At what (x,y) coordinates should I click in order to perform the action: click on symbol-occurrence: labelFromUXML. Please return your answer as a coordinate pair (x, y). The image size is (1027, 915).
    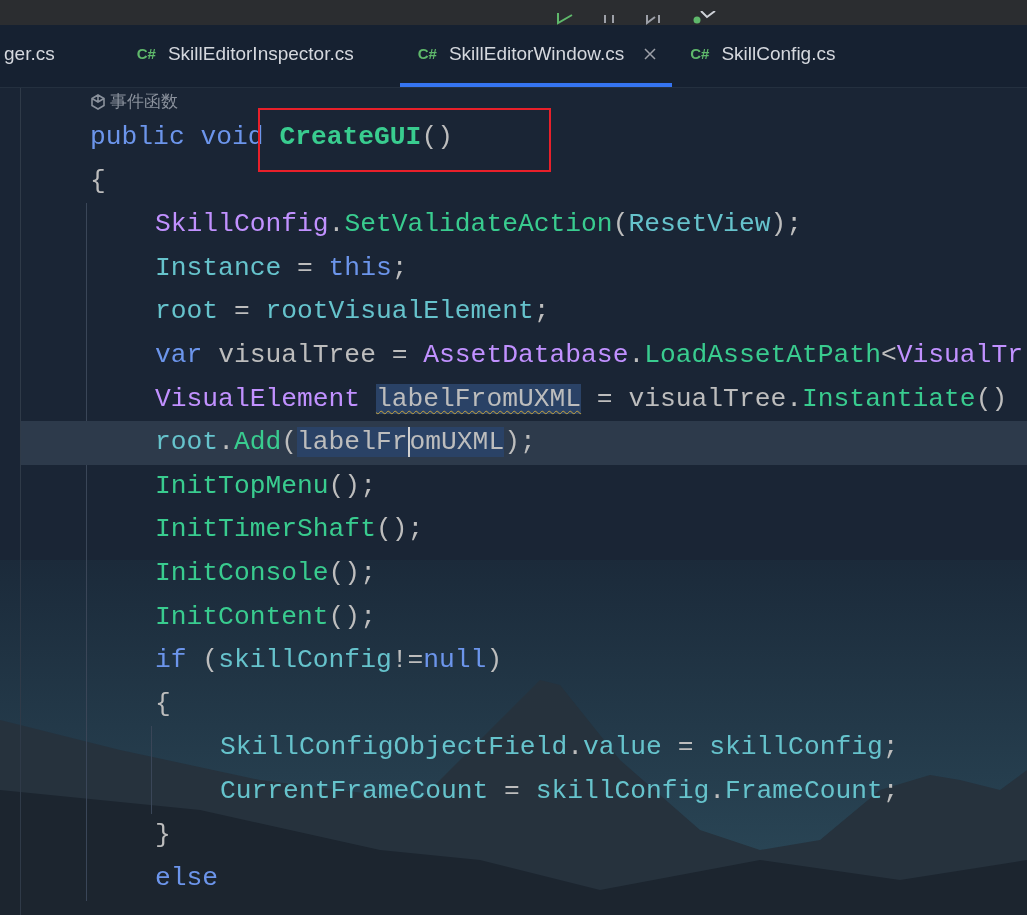
    Looking at the image, I should click on (478, 398).